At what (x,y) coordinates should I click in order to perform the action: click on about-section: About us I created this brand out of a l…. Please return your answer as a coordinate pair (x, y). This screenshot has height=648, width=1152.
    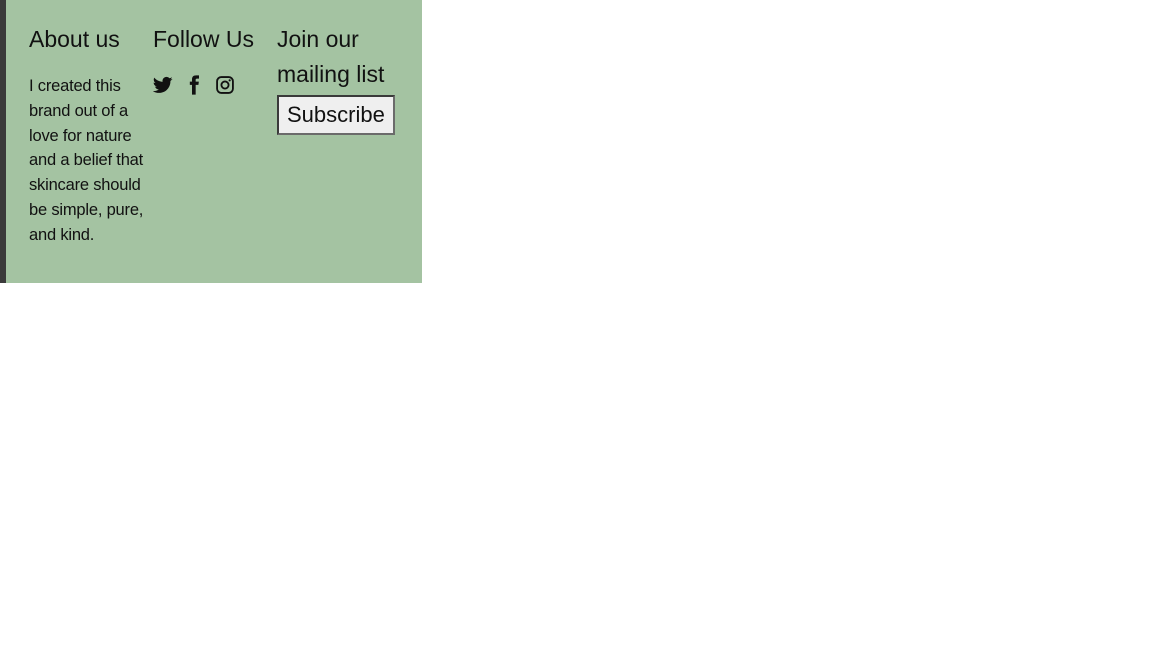
    Looking at the image, I should click on (90, 135).